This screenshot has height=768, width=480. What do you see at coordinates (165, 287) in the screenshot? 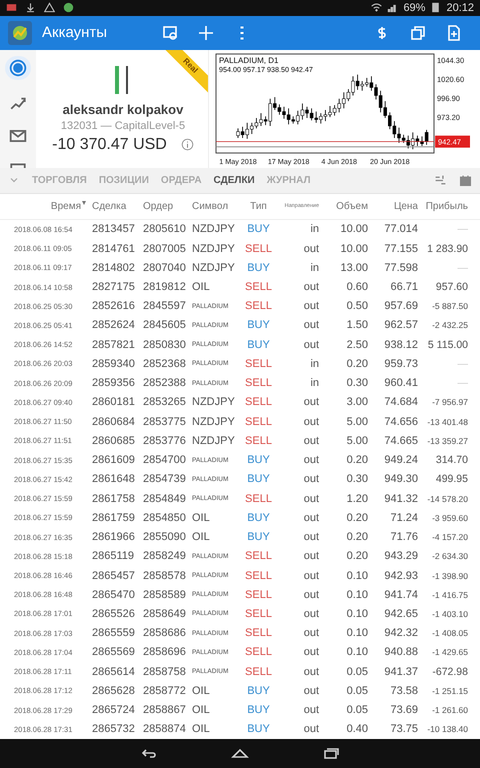
I see `order-cell-text: 2819812` at bounding box center [165, 287].